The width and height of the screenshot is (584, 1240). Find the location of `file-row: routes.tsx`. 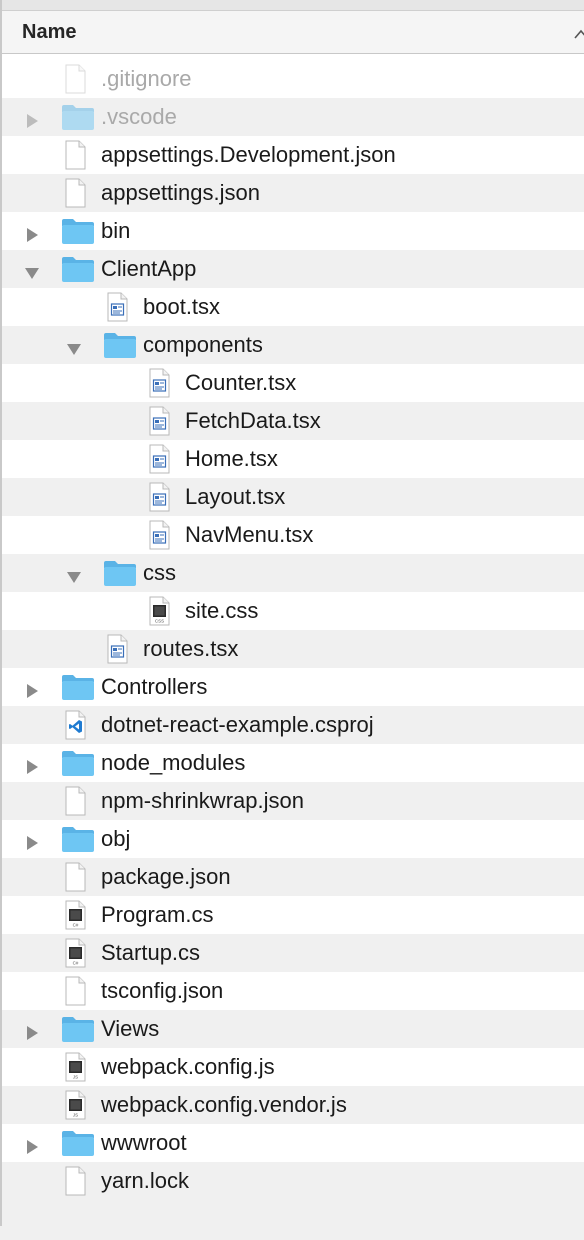

file-row: routes.tsx is located at coordinates (292, 649).